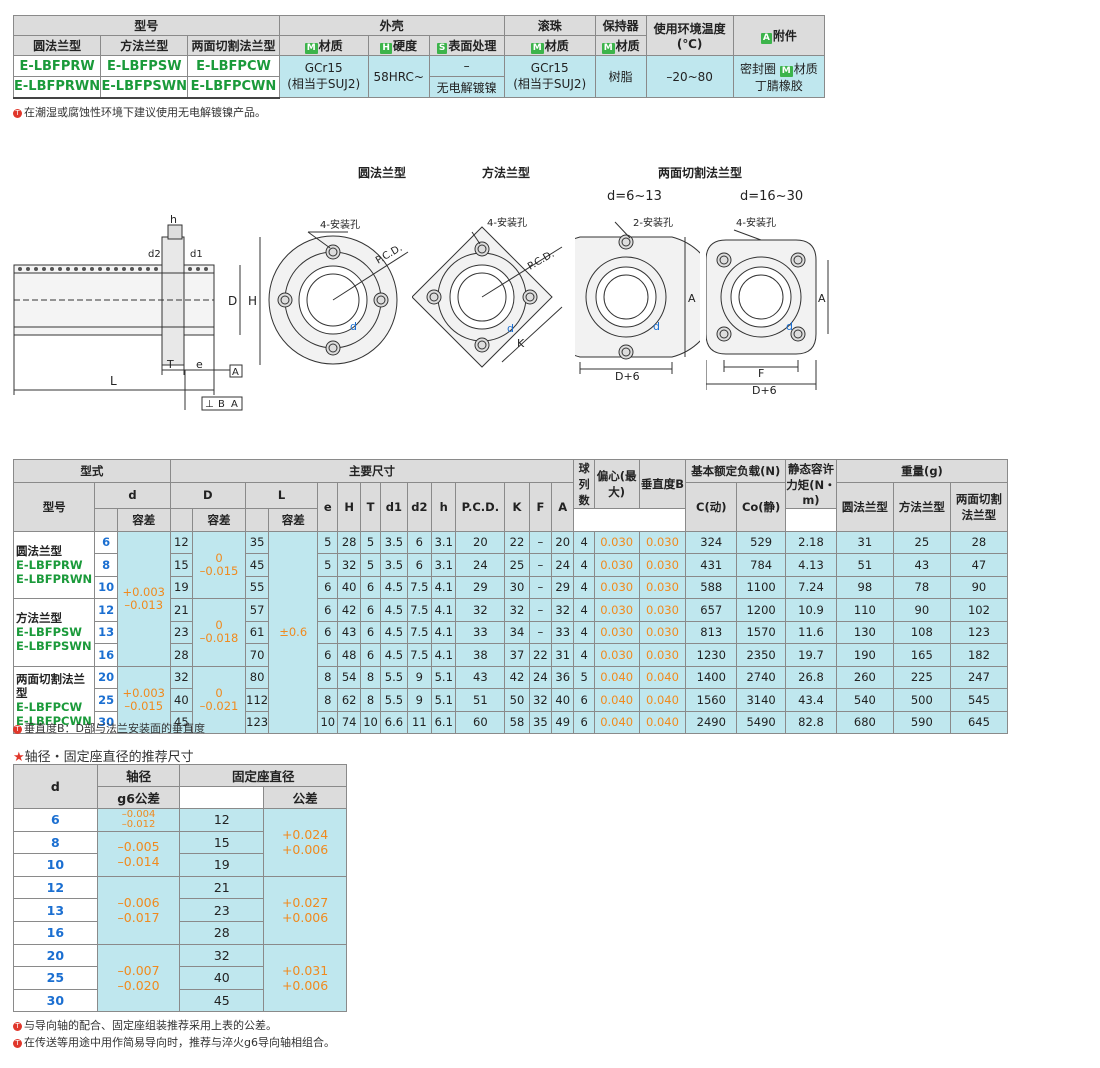  What do you see at coordinates (199, 364) in the screenshot?
I see `label-e: e` at bounding box center [199, 364].